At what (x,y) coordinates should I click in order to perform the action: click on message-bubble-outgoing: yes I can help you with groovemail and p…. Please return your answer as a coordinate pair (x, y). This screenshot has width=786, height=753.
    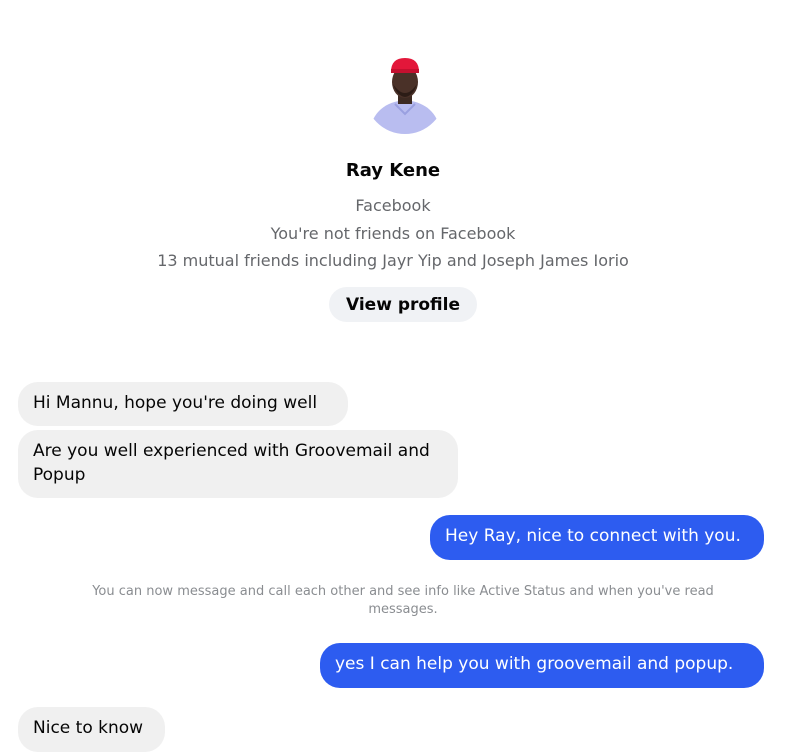
    Looking at the image, I should click on (542, 665).